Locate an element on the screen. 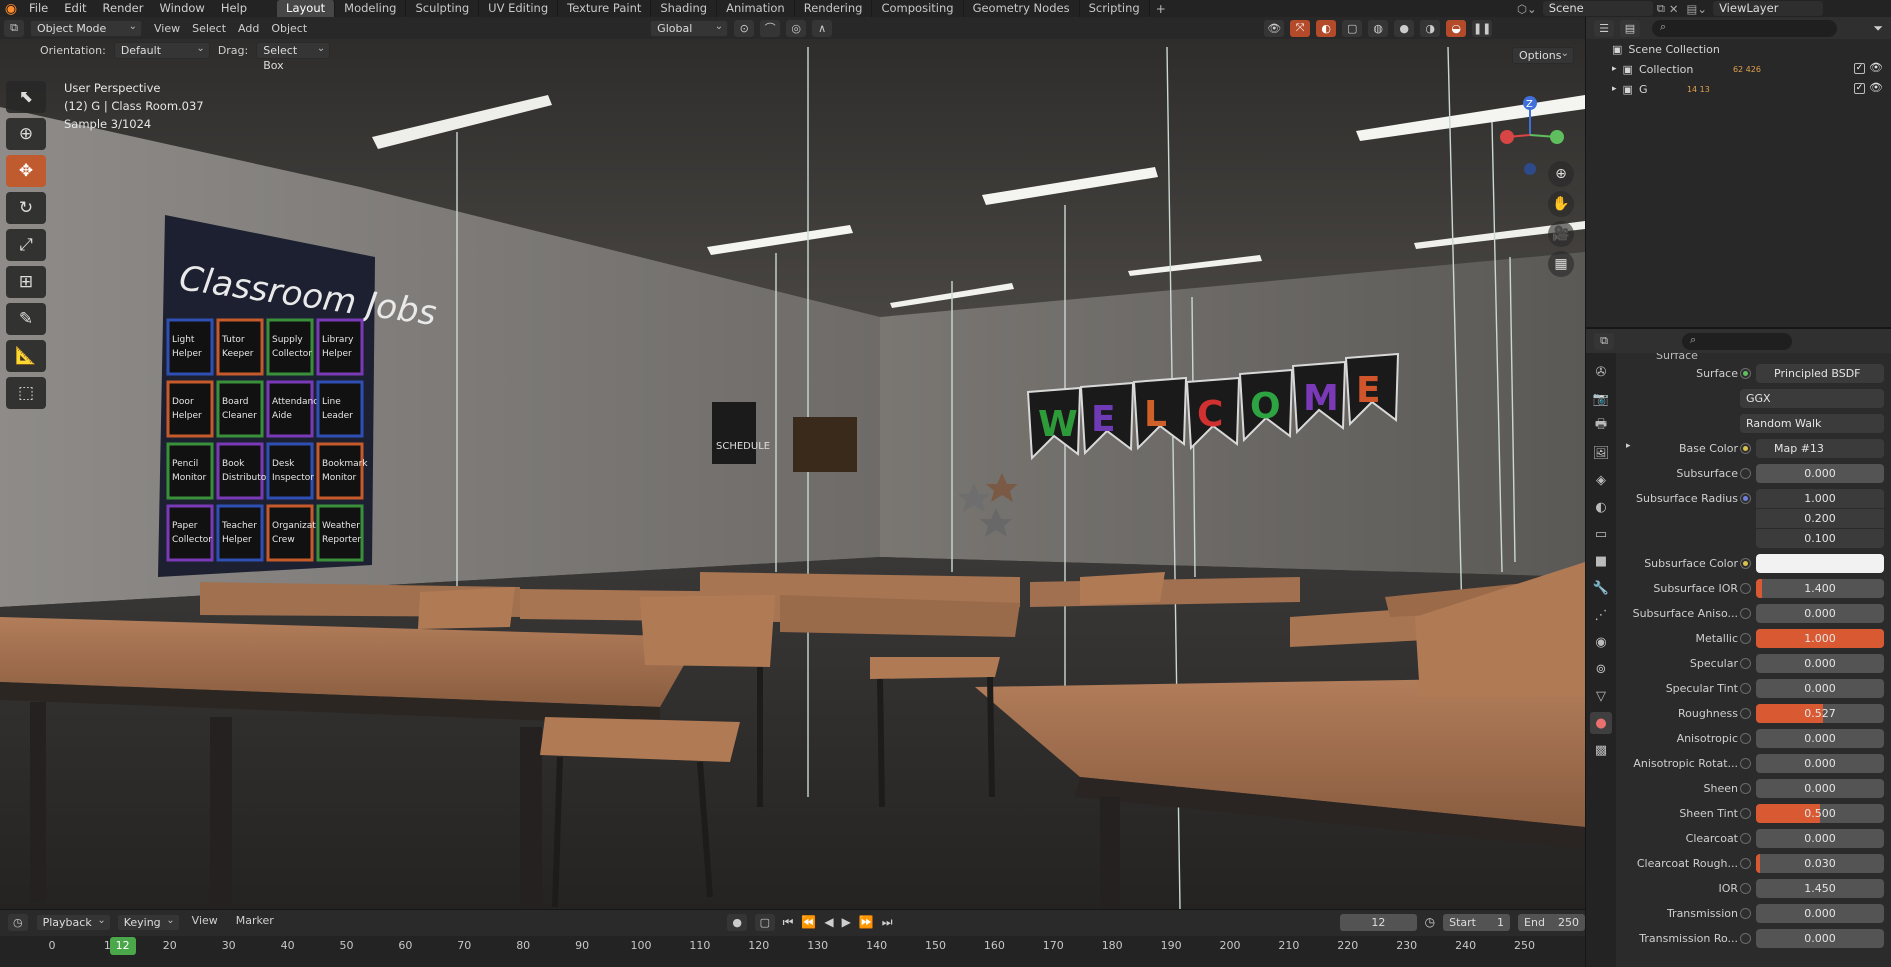 Image resolution: width=1891 pixels, height=967 pixels. prop-slider: 0.030 is located at coordinates (1820, 863).